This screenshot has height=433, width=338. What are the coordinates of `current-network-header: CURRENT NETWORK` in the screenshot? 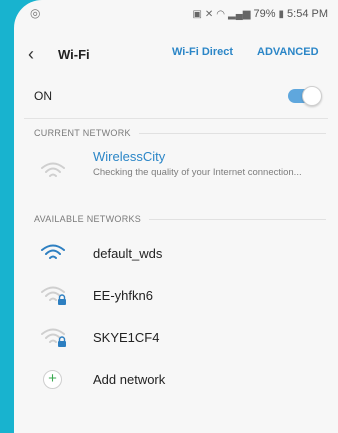 It's located at (176, 133).